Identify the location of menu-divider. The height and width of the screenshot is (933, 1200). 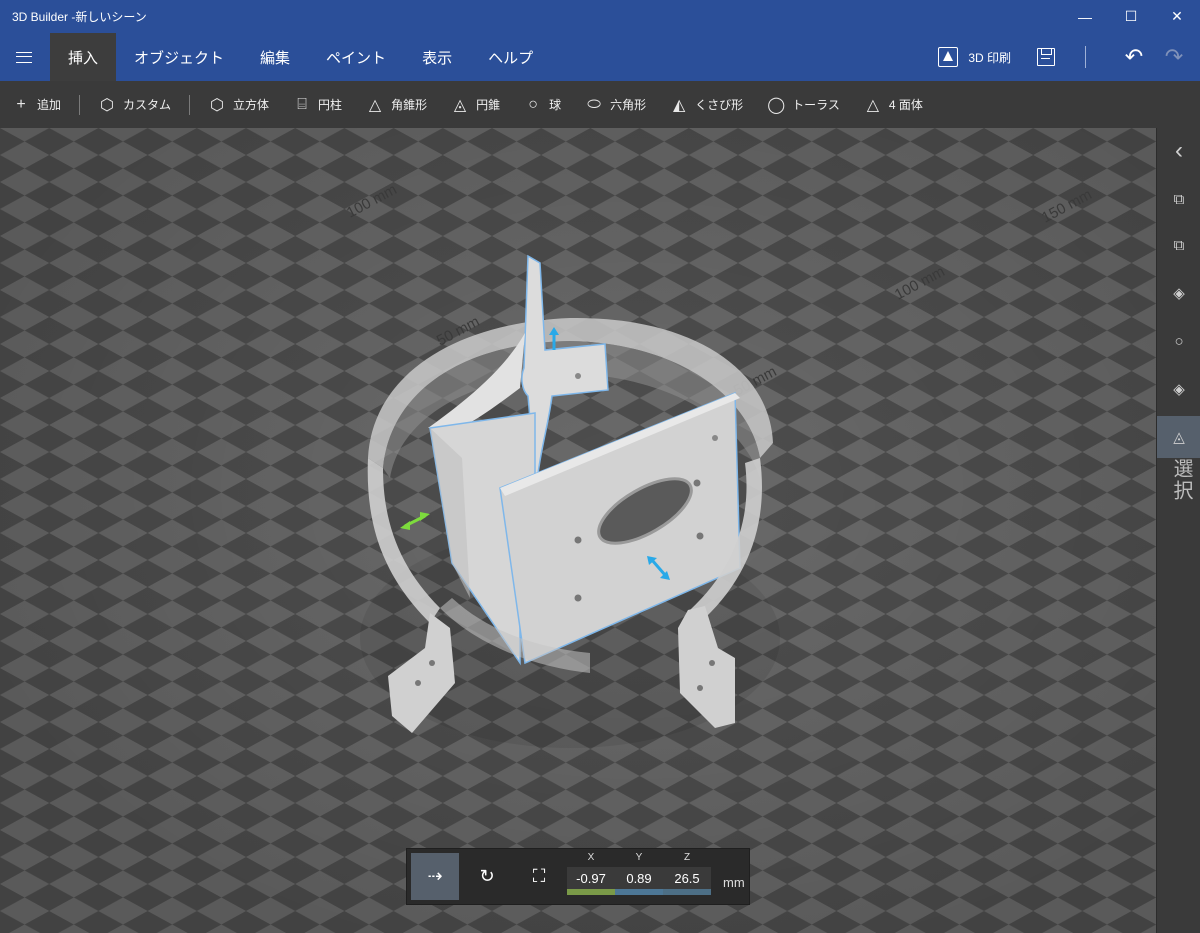
(1085, 57).